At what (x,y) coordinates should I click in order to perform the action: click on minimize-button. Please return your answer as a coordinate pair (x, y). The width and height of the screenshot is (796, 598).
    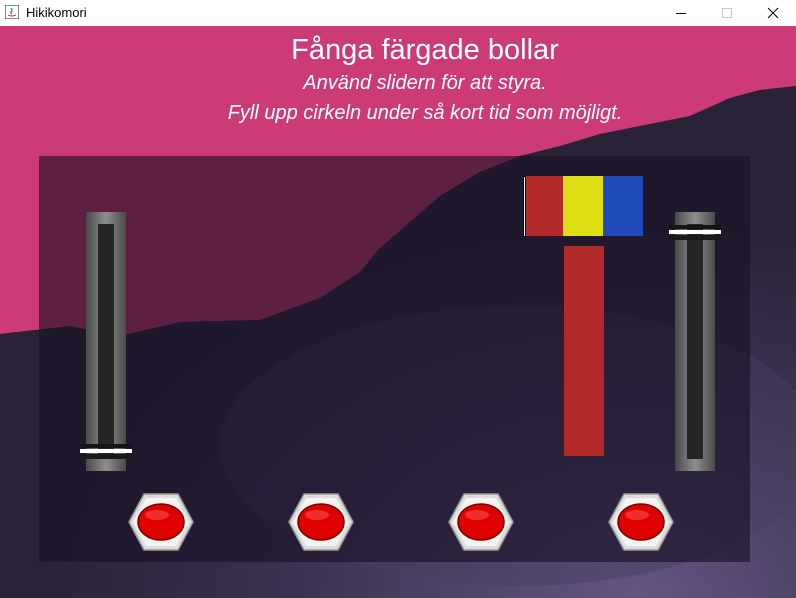
    Looking at the image, I should click on (681, 13).